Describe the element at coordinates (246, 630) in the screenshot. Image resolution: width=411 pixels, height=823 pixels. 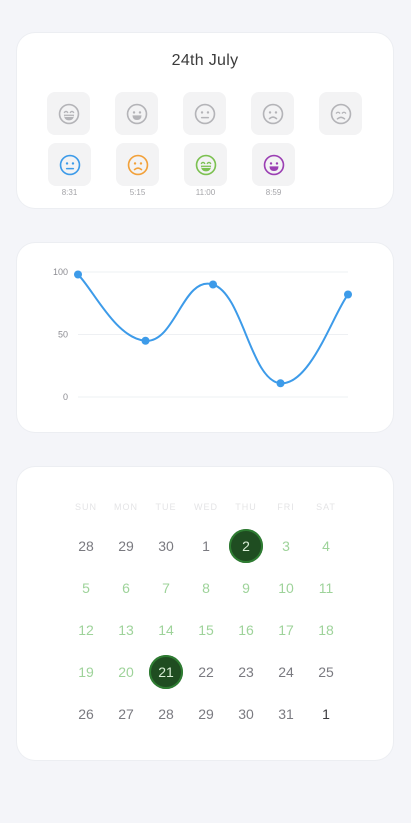
I see `calendar-day: 16` at that location.